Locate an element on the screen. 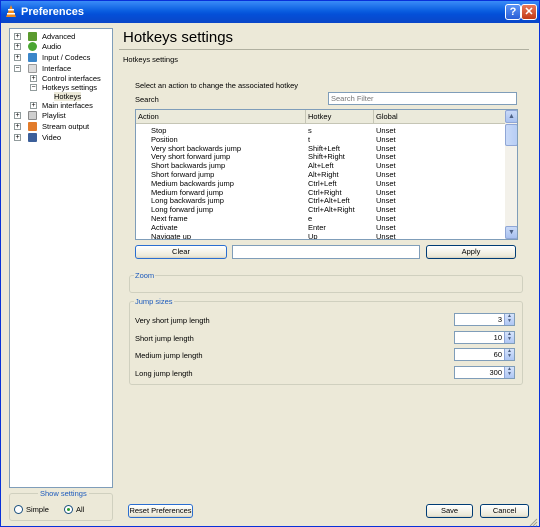 The height and width of the screenshot is (527, 540). cell-action: Navigate up is located at coordinates (171, 235).